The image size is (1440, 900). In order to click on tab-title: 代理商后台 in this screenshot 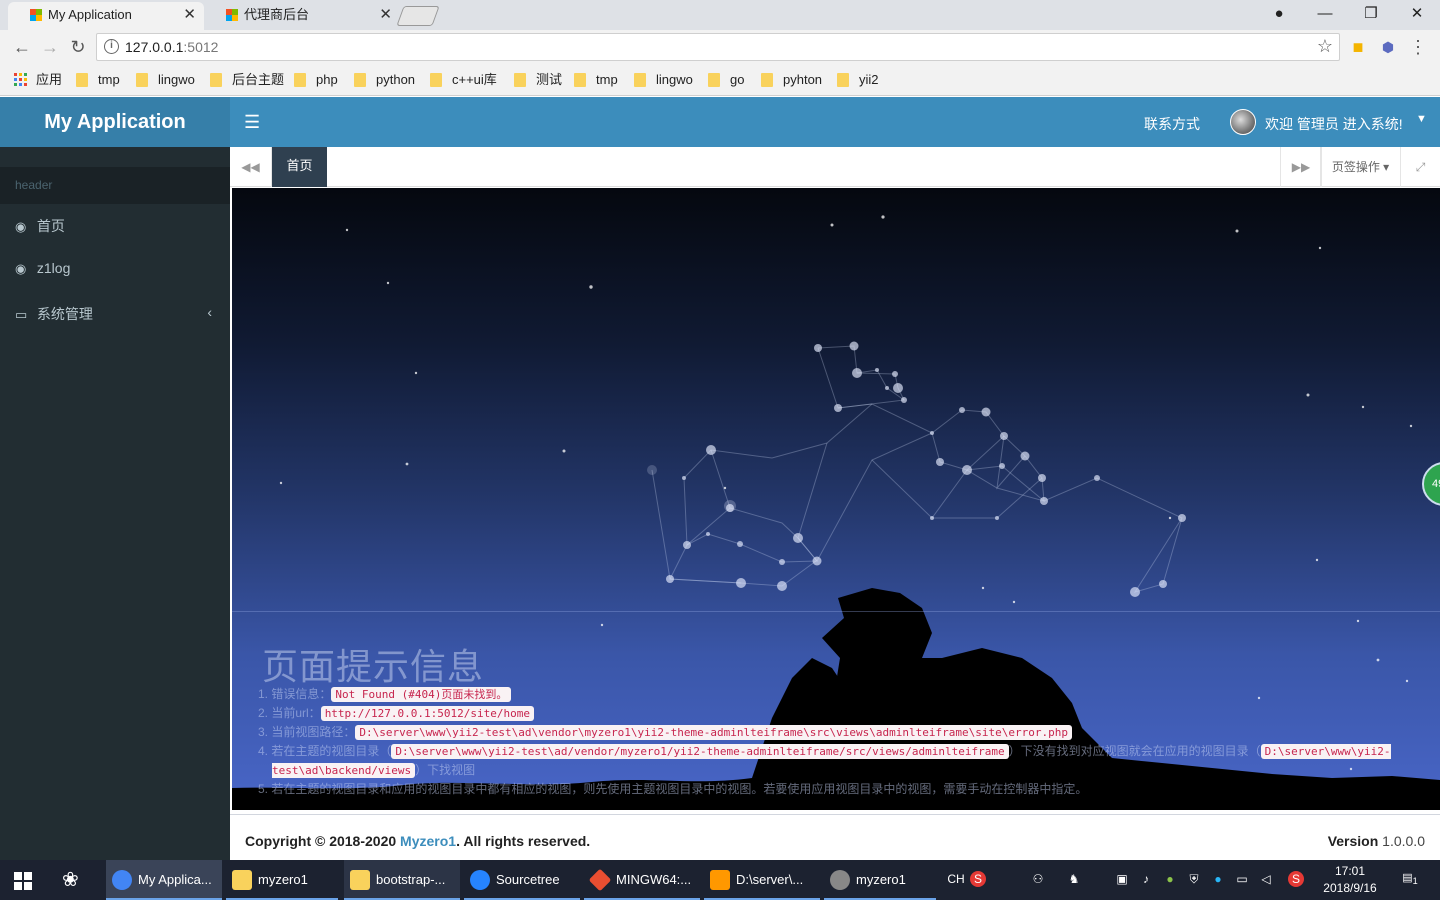, I will do `click(277, 14)`.